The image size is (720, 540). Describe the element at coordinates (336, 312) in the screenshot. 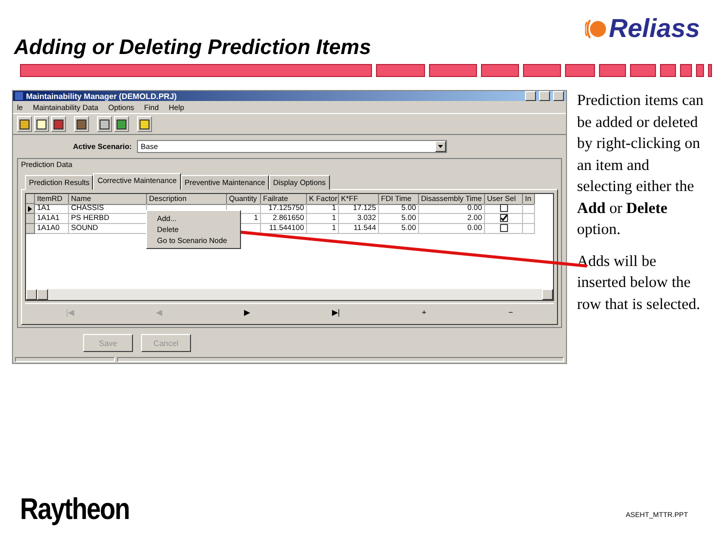

I see `navigator-button: ▶|` at that location.